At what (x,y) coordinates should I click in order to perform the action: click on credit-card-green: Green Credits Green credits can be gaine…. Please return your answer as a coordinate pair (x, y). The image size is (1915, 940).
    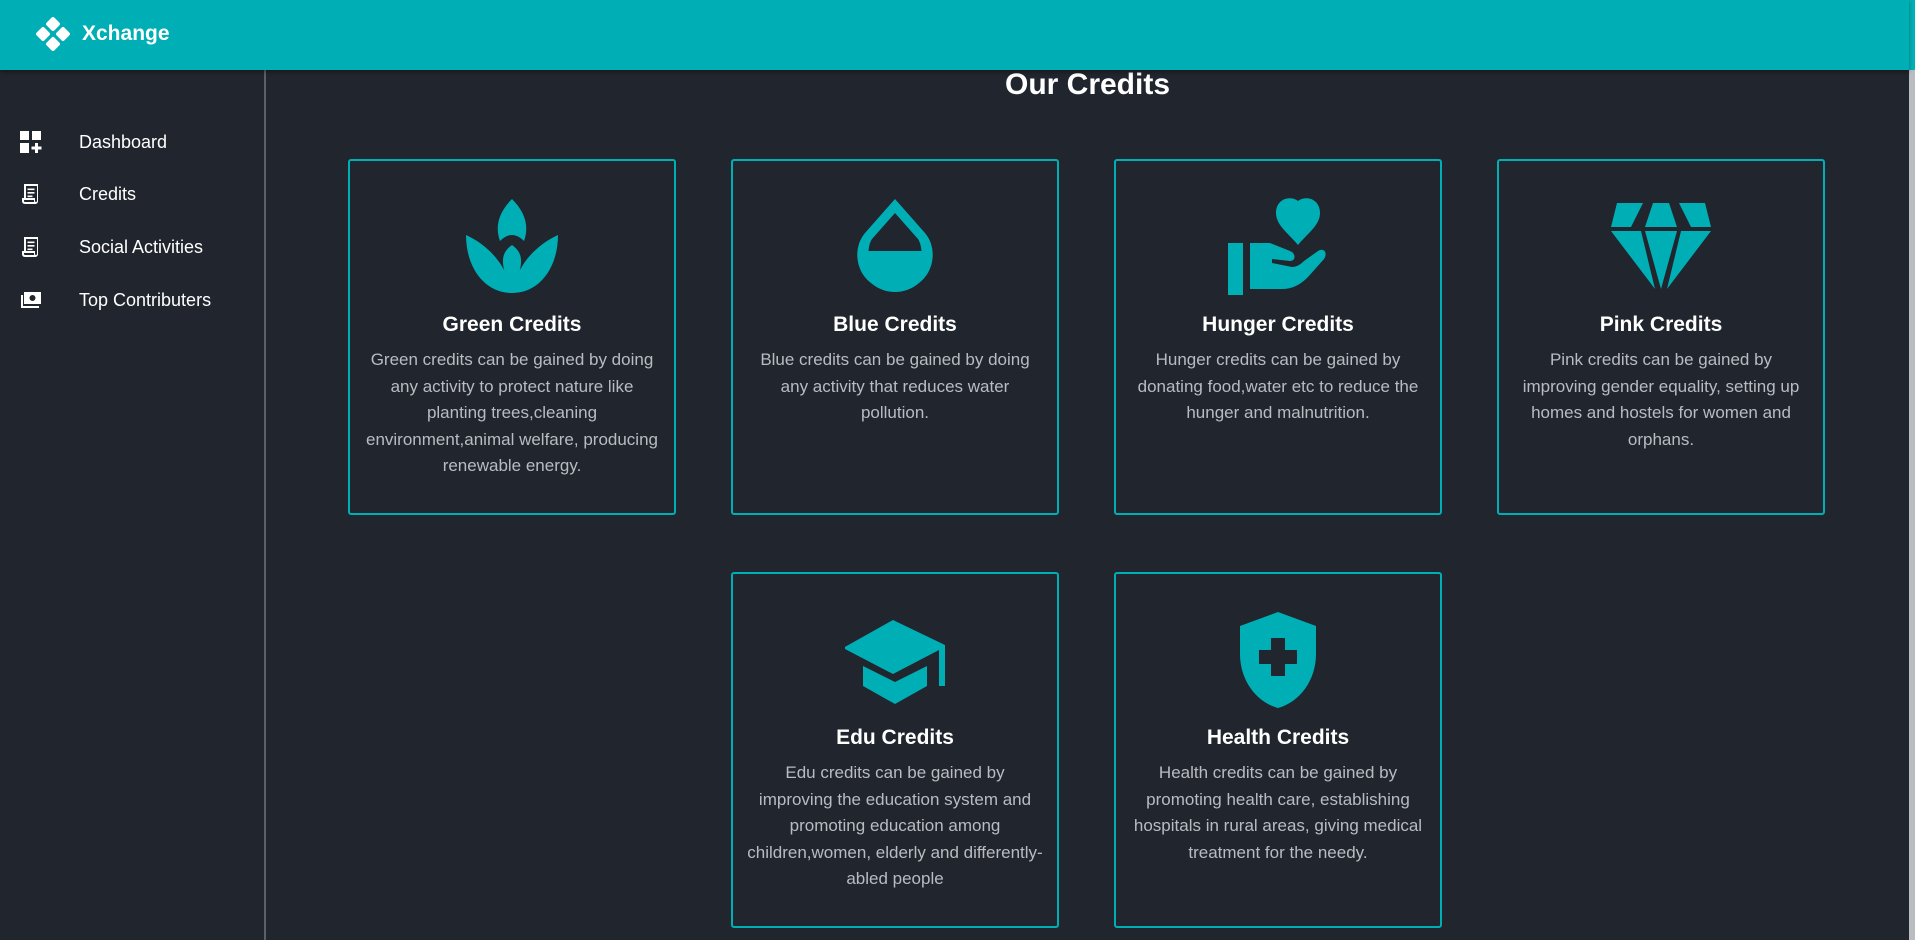
    Looking at the image, I should click on (512, 337).